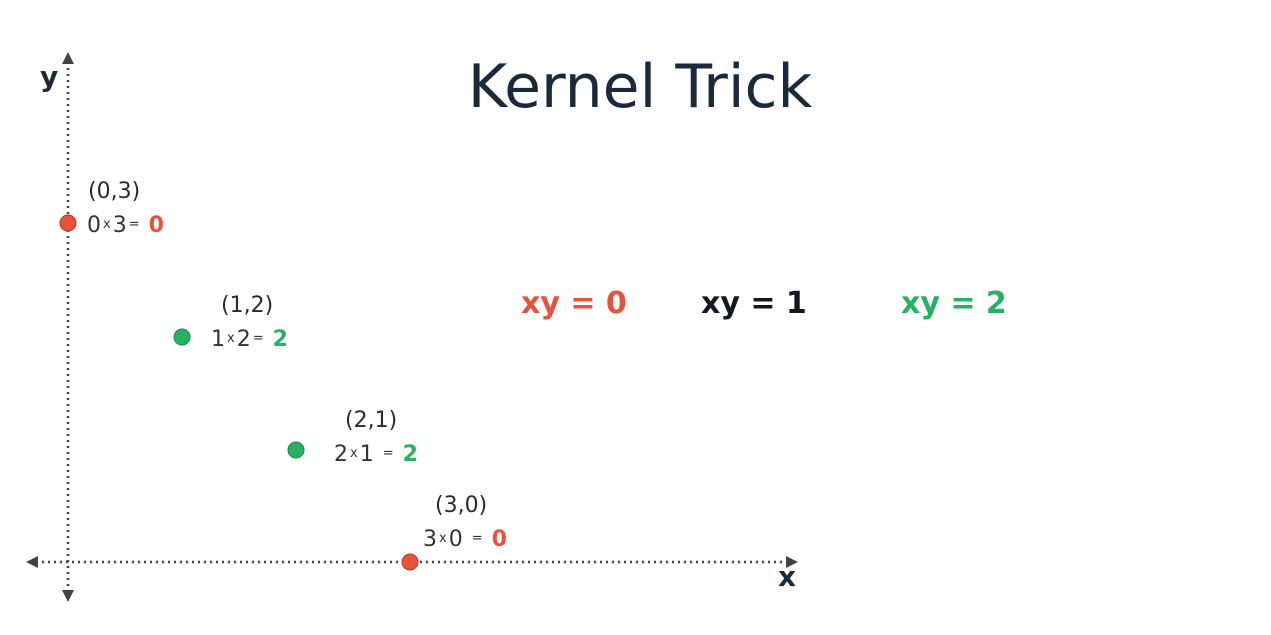 Image resolution: width=1271 pixels, height=635 pixels. What do you see at coordinates (954, 303) in the screenshot?
I see `legend-xy-2: xy = 2` at bounding box center [954, 303].